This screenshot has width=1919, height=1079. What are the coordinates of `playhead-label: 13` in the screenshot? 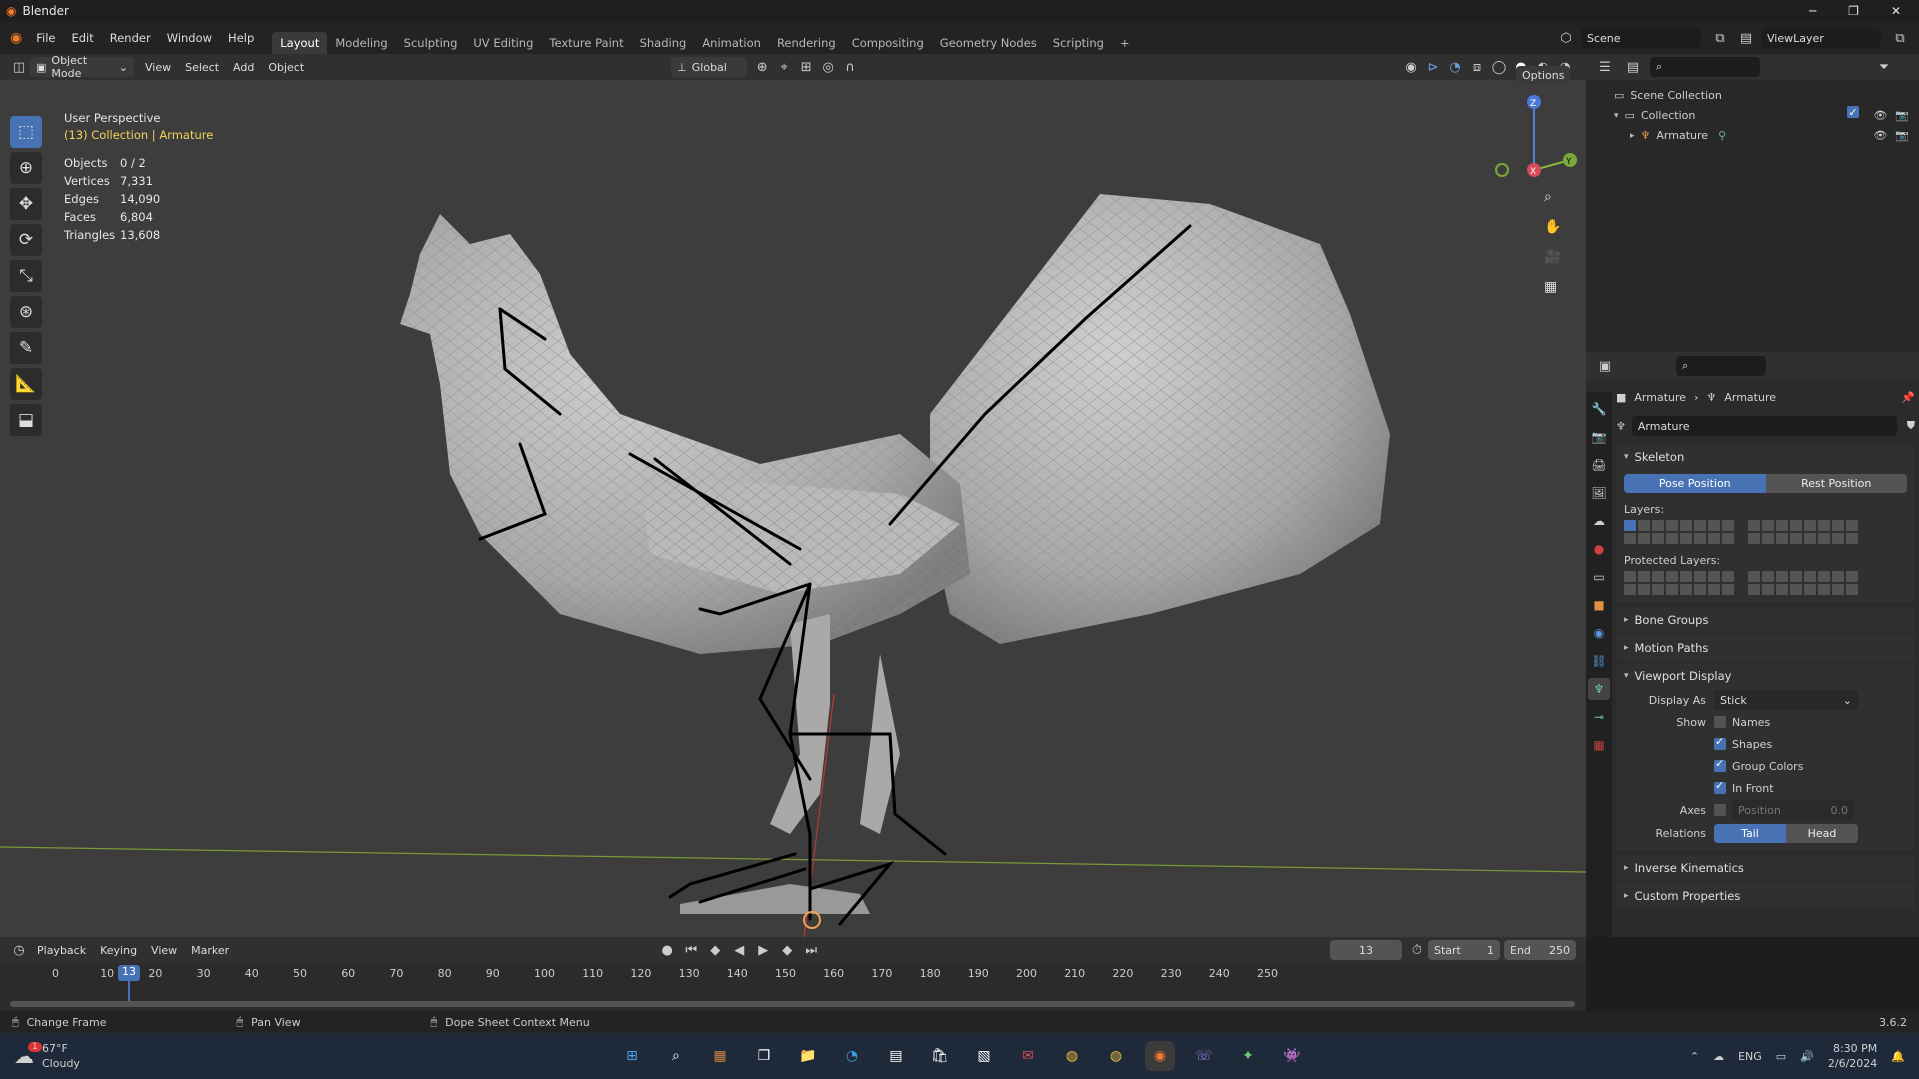 It's located at (129, 973).